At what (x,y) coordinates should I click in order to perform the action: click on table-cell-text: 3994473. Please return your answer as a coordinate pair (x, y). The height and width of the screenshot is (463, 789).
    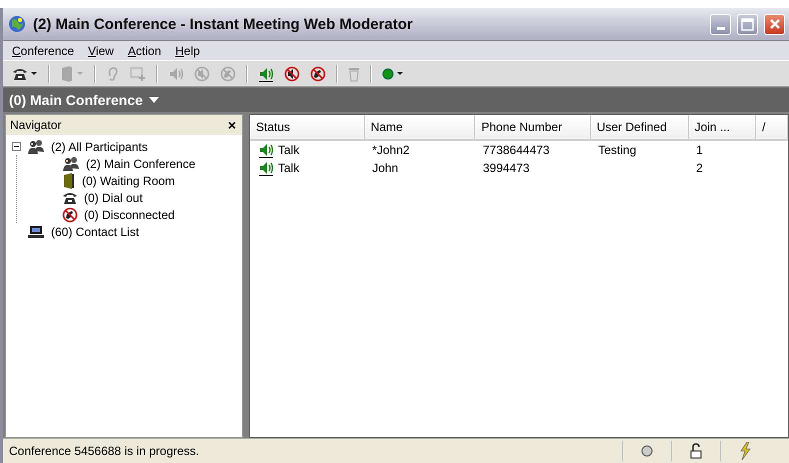
    Looking at the image, I should click on (506, 168).